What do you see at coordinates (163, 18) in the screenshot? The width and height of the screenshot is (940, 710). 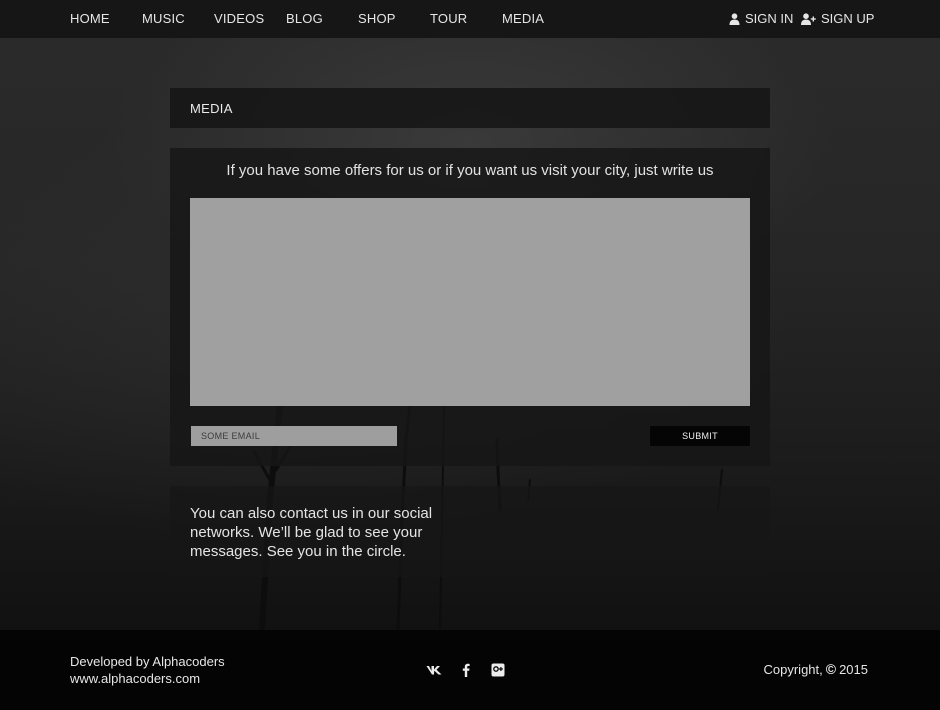 I see `nav-music: MUSIC` at bounding box center [163, 18].